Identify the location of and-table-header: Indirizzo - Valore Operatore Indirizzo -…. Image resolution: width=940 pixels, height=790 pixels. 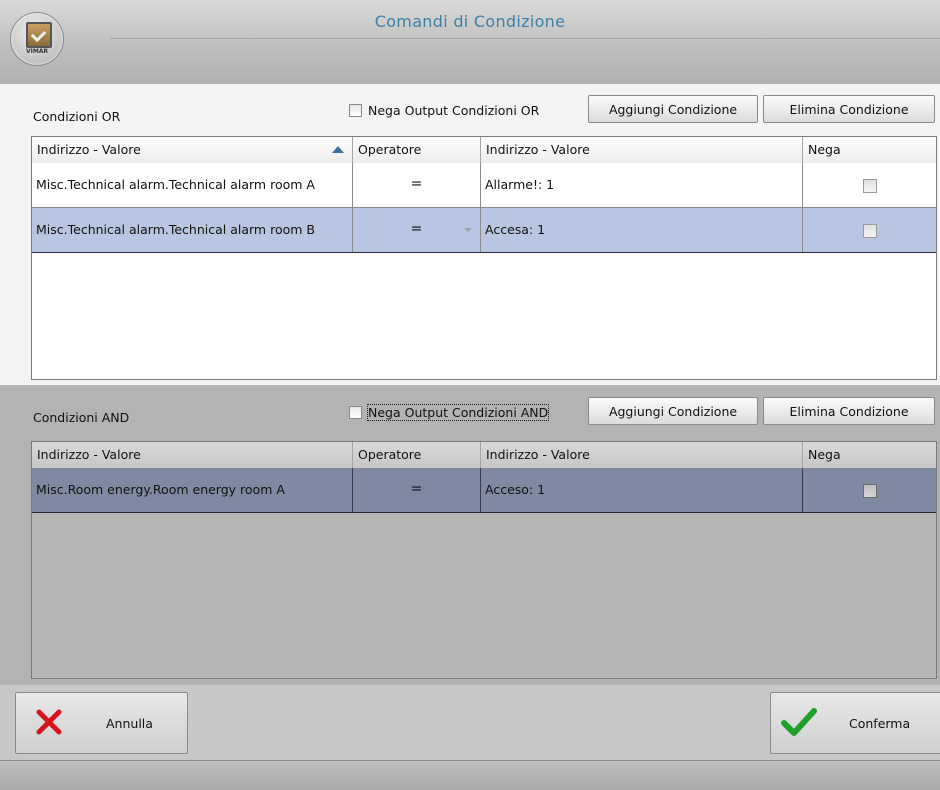
(484, 455).